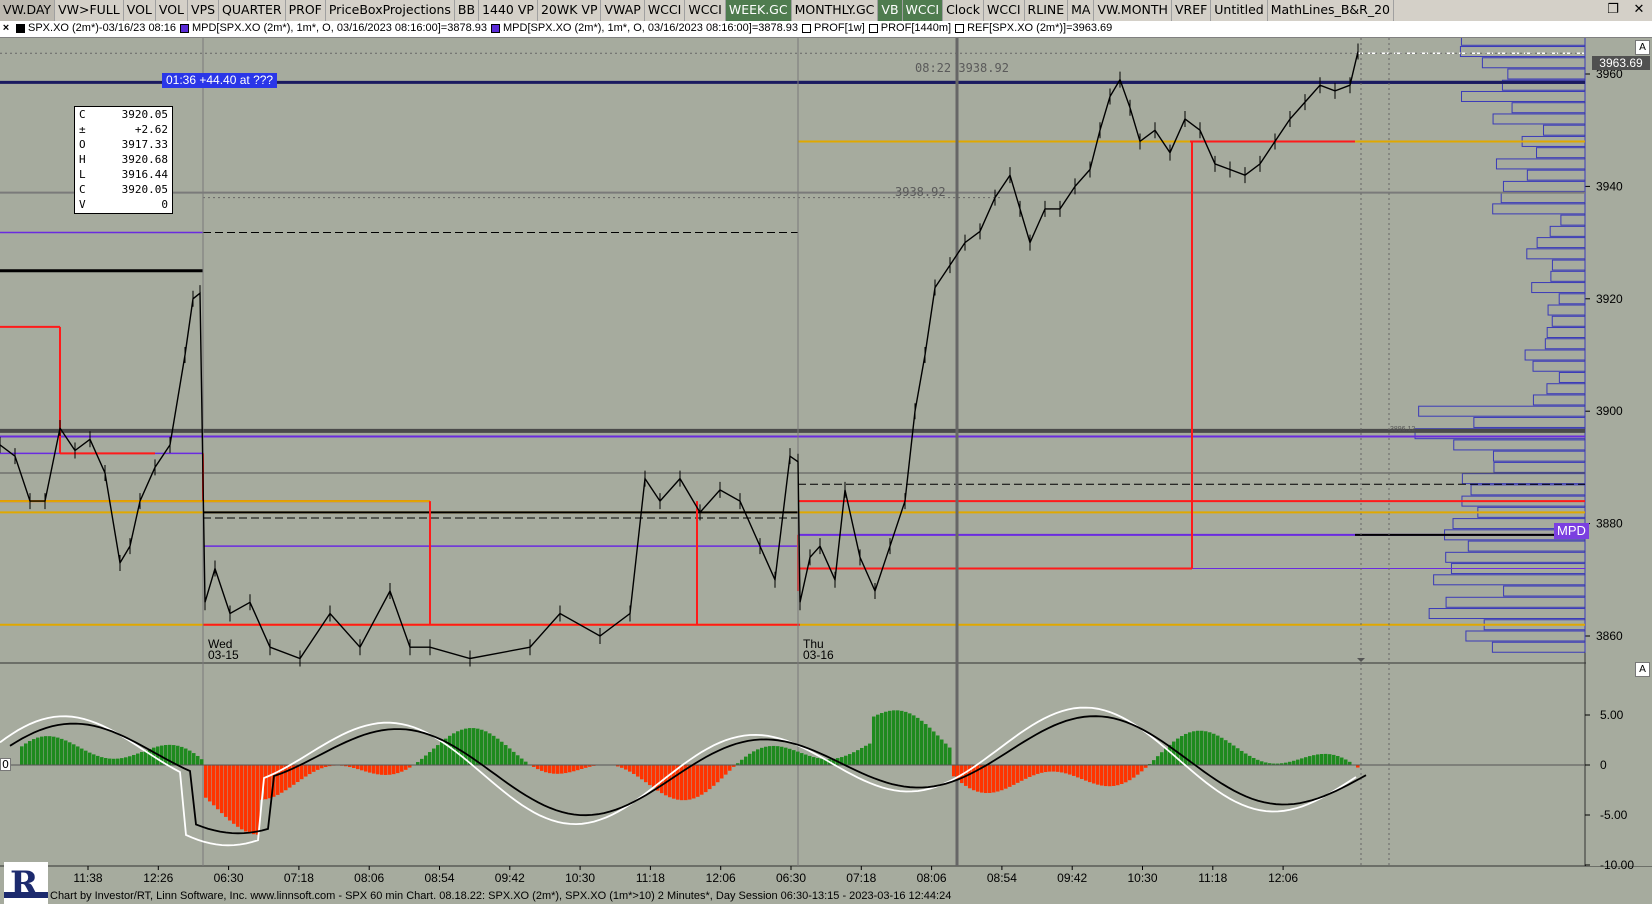 This screenshot has width=1652, height=904. What do you see at coordinates (1081, 10) in the screenshot?
I see `toolbar-tab-ma: MA` at bounding box center [1081, 10].